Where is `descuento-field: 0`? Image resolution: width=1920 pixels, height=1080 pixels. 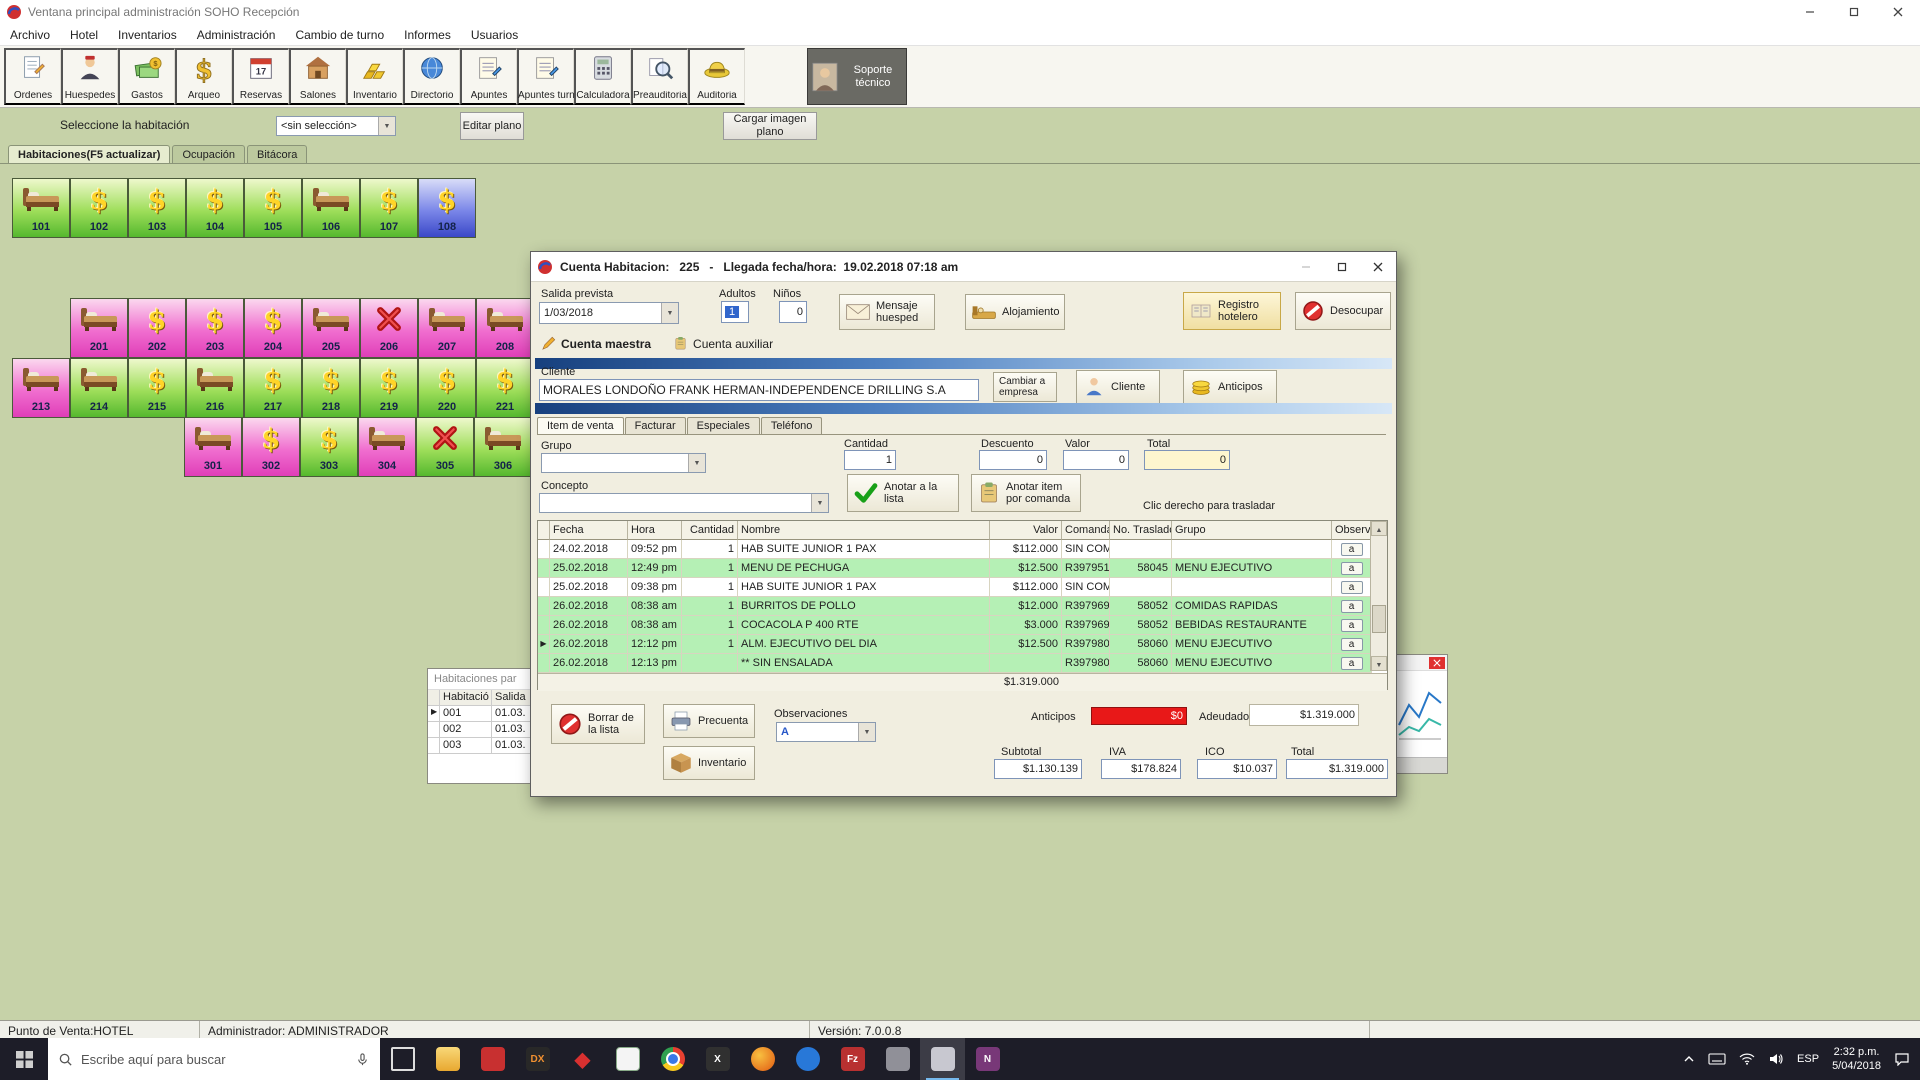 descuento-field: 0 is located at coordinates (1013, 460).